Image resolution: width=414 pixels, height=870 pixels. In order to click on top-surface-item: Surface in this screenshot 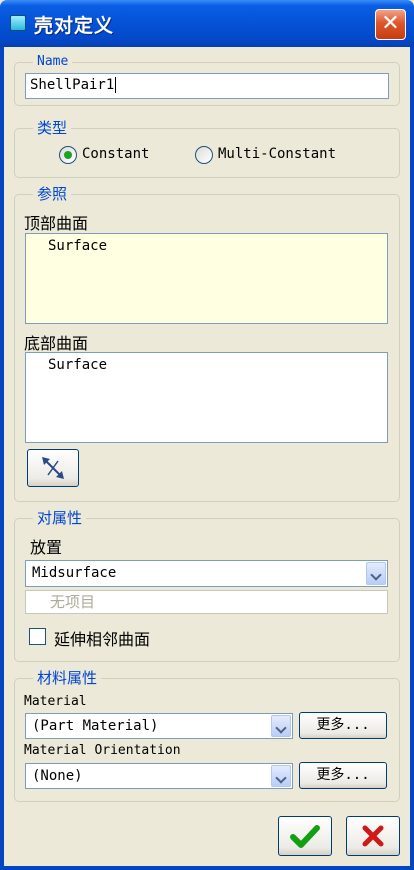, I will do `click(77, 246)`.